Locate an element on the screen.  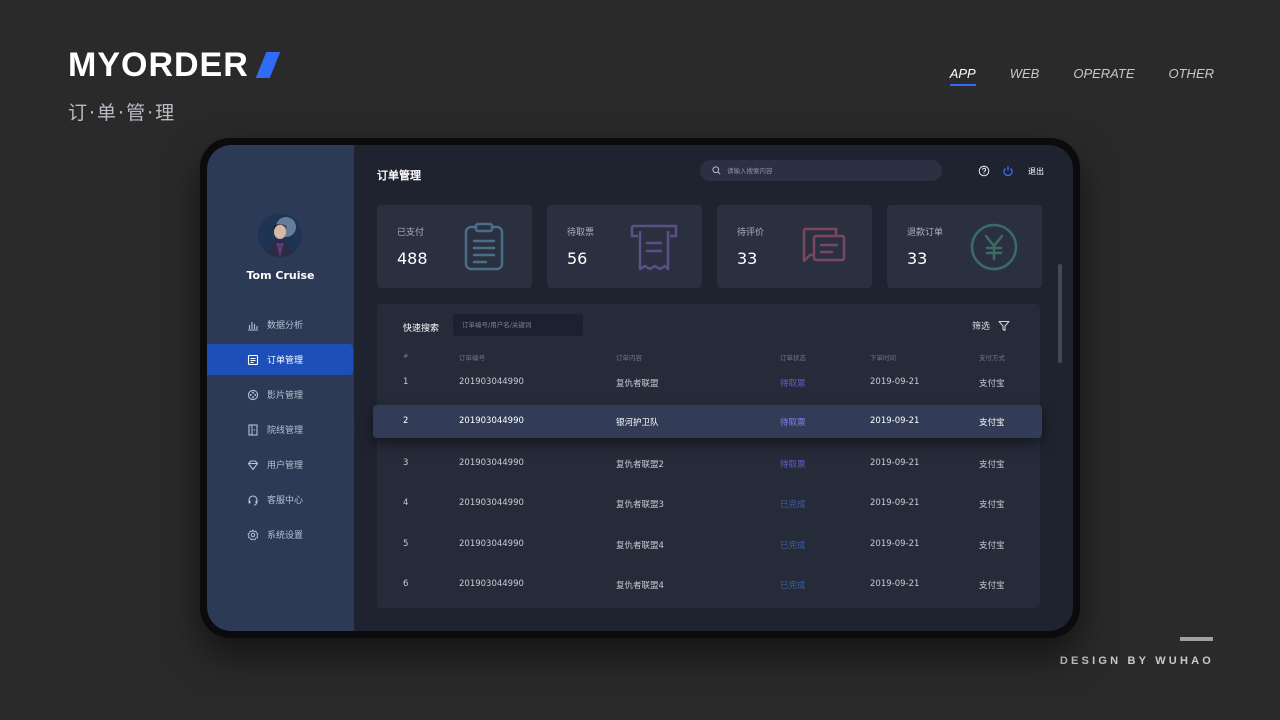
column-header-order-no: 订单编号 is located at coordinates (472, 358).